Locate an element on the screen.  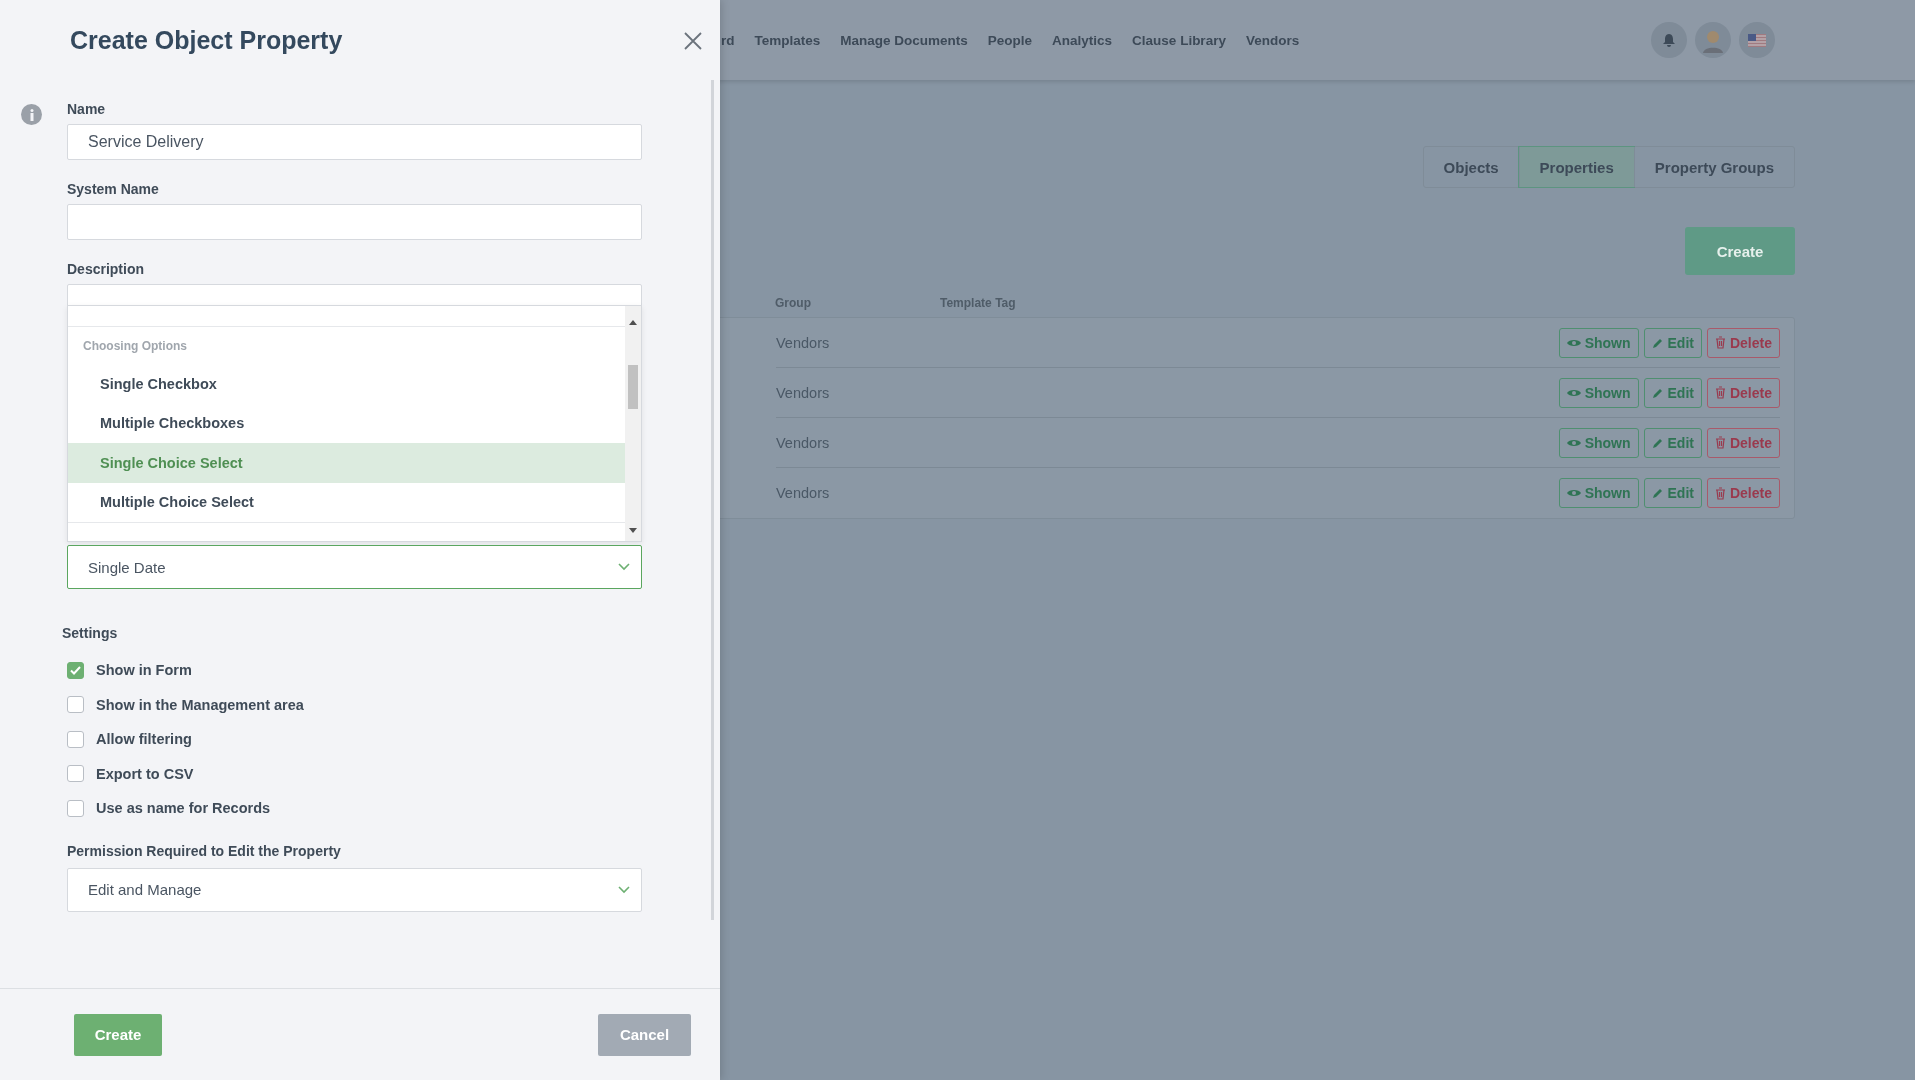
permission-select: Edit and Manage is located at coordinates (354, 889).